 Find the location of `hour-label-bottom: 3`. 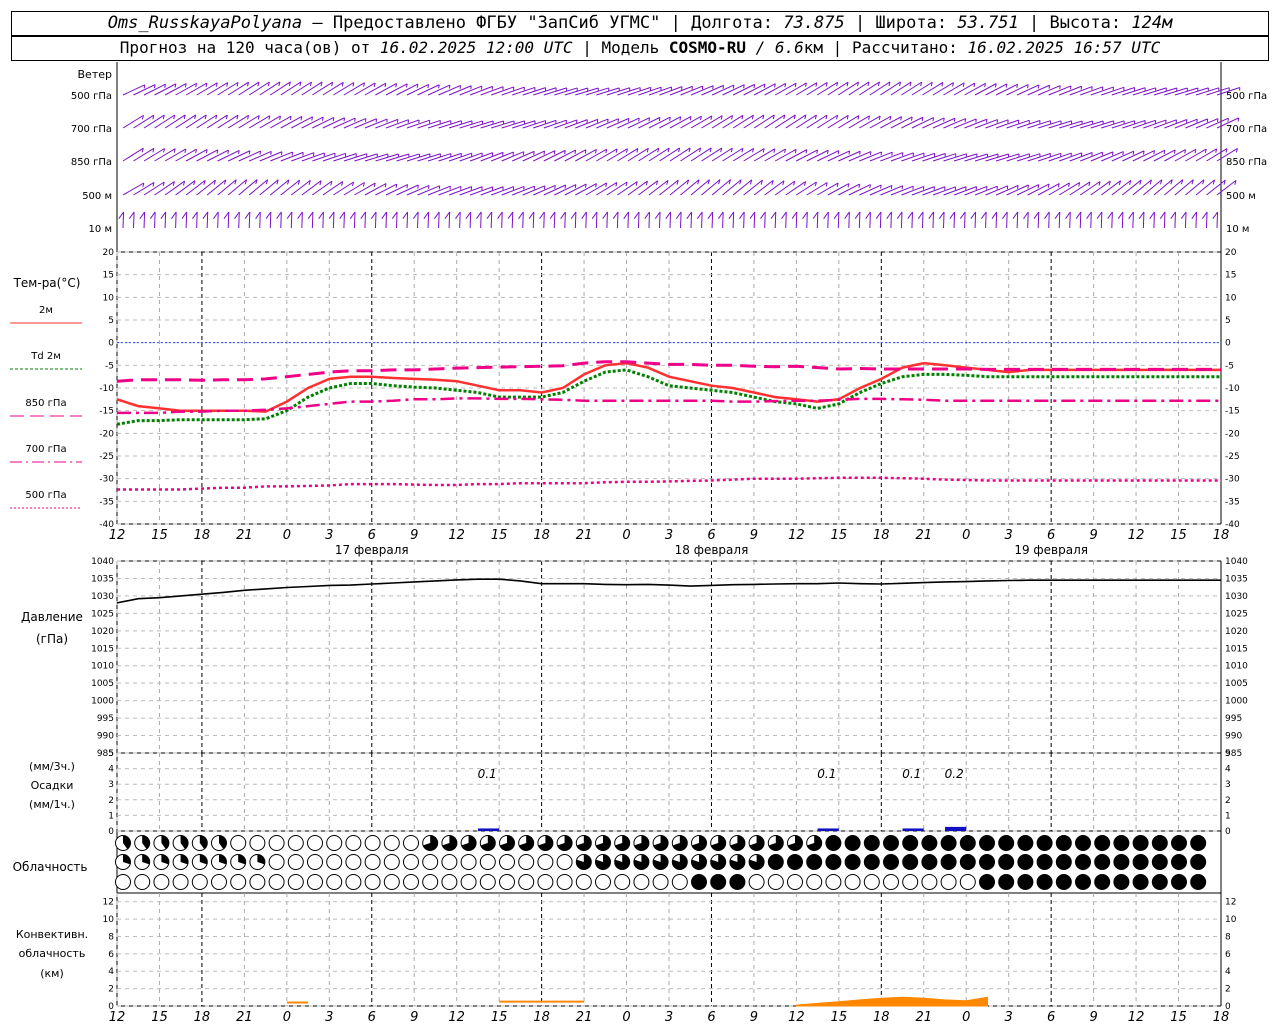

hour-label-bottom: 3 is located at coordinates (1009, 1017).